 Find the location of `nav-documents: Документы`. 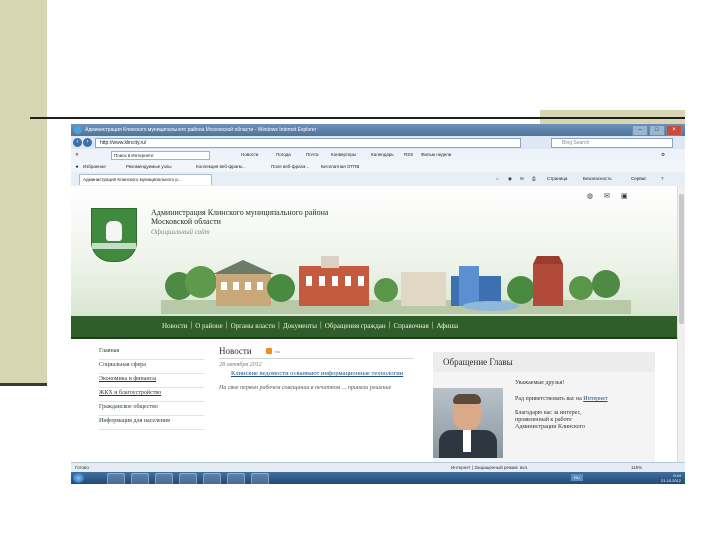

nav-documents: Документы is located at coordinates (300, 326).